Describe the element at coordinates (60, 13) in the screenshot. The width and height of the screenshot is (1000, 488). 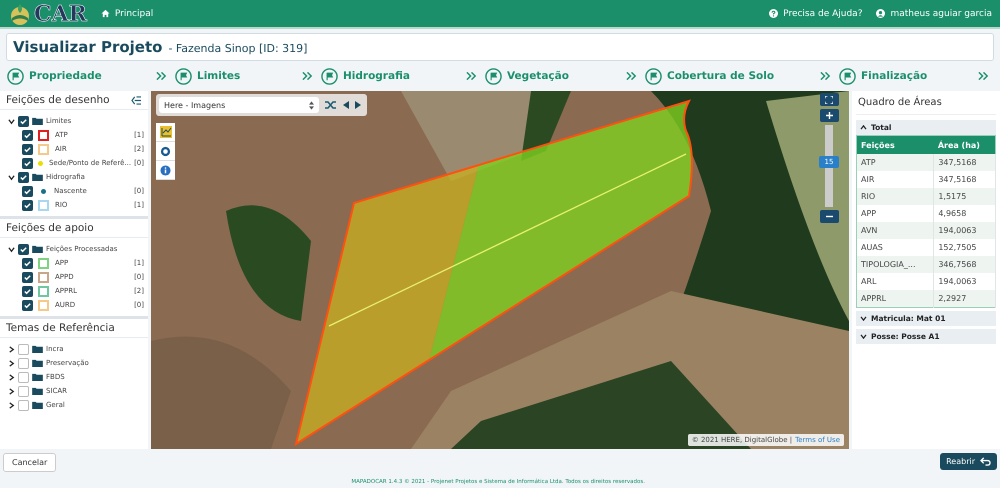
I see `logo-text: CAR` at that location.